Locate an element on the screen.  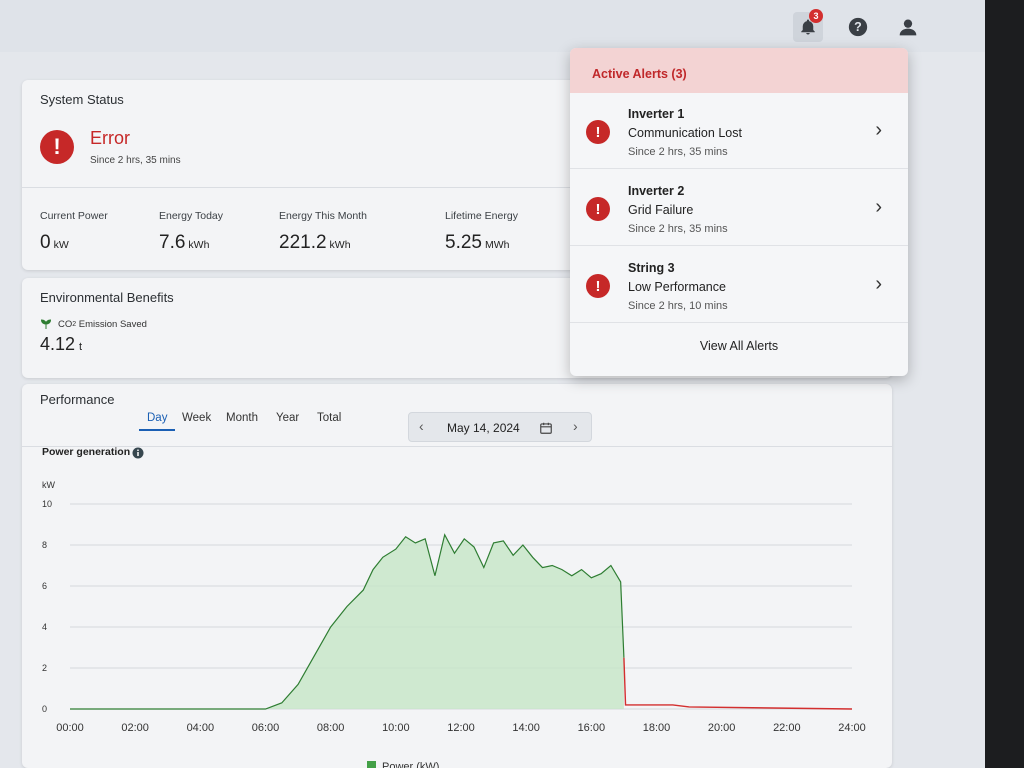
co2-unit: t is located at coordinates (81, 347).